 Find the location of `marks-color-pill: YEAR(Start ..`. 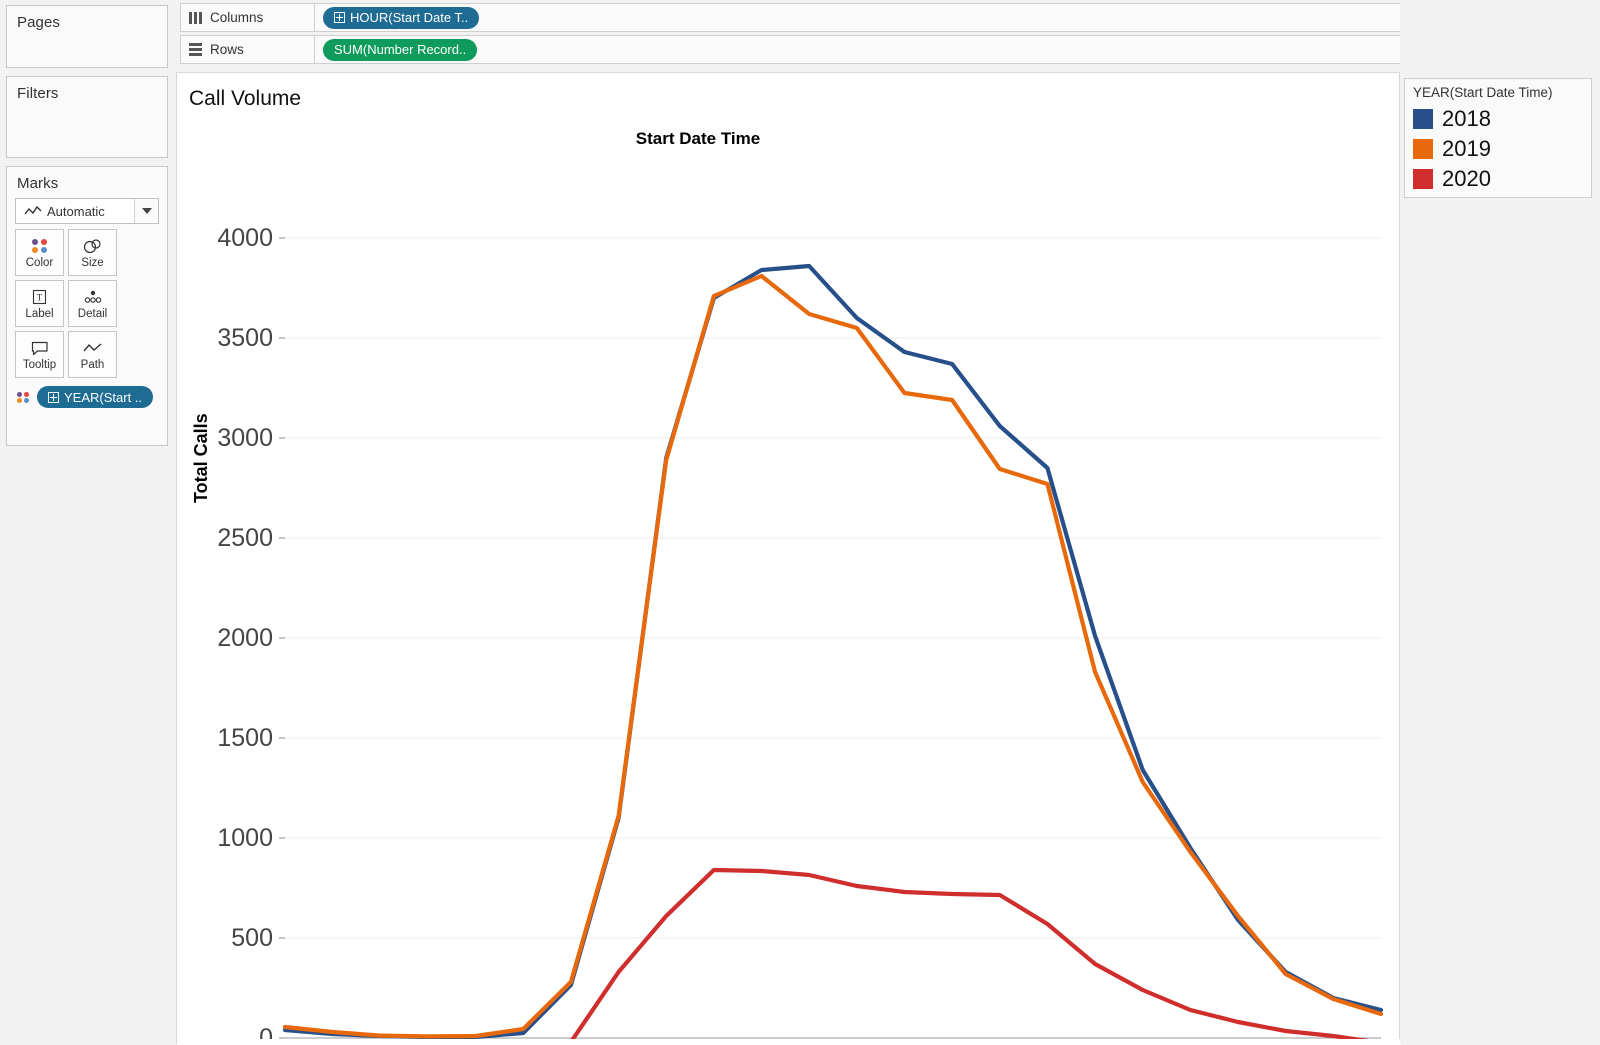

marks-color-pill: YEAR(Start .. is located at coordinates (95, 397).